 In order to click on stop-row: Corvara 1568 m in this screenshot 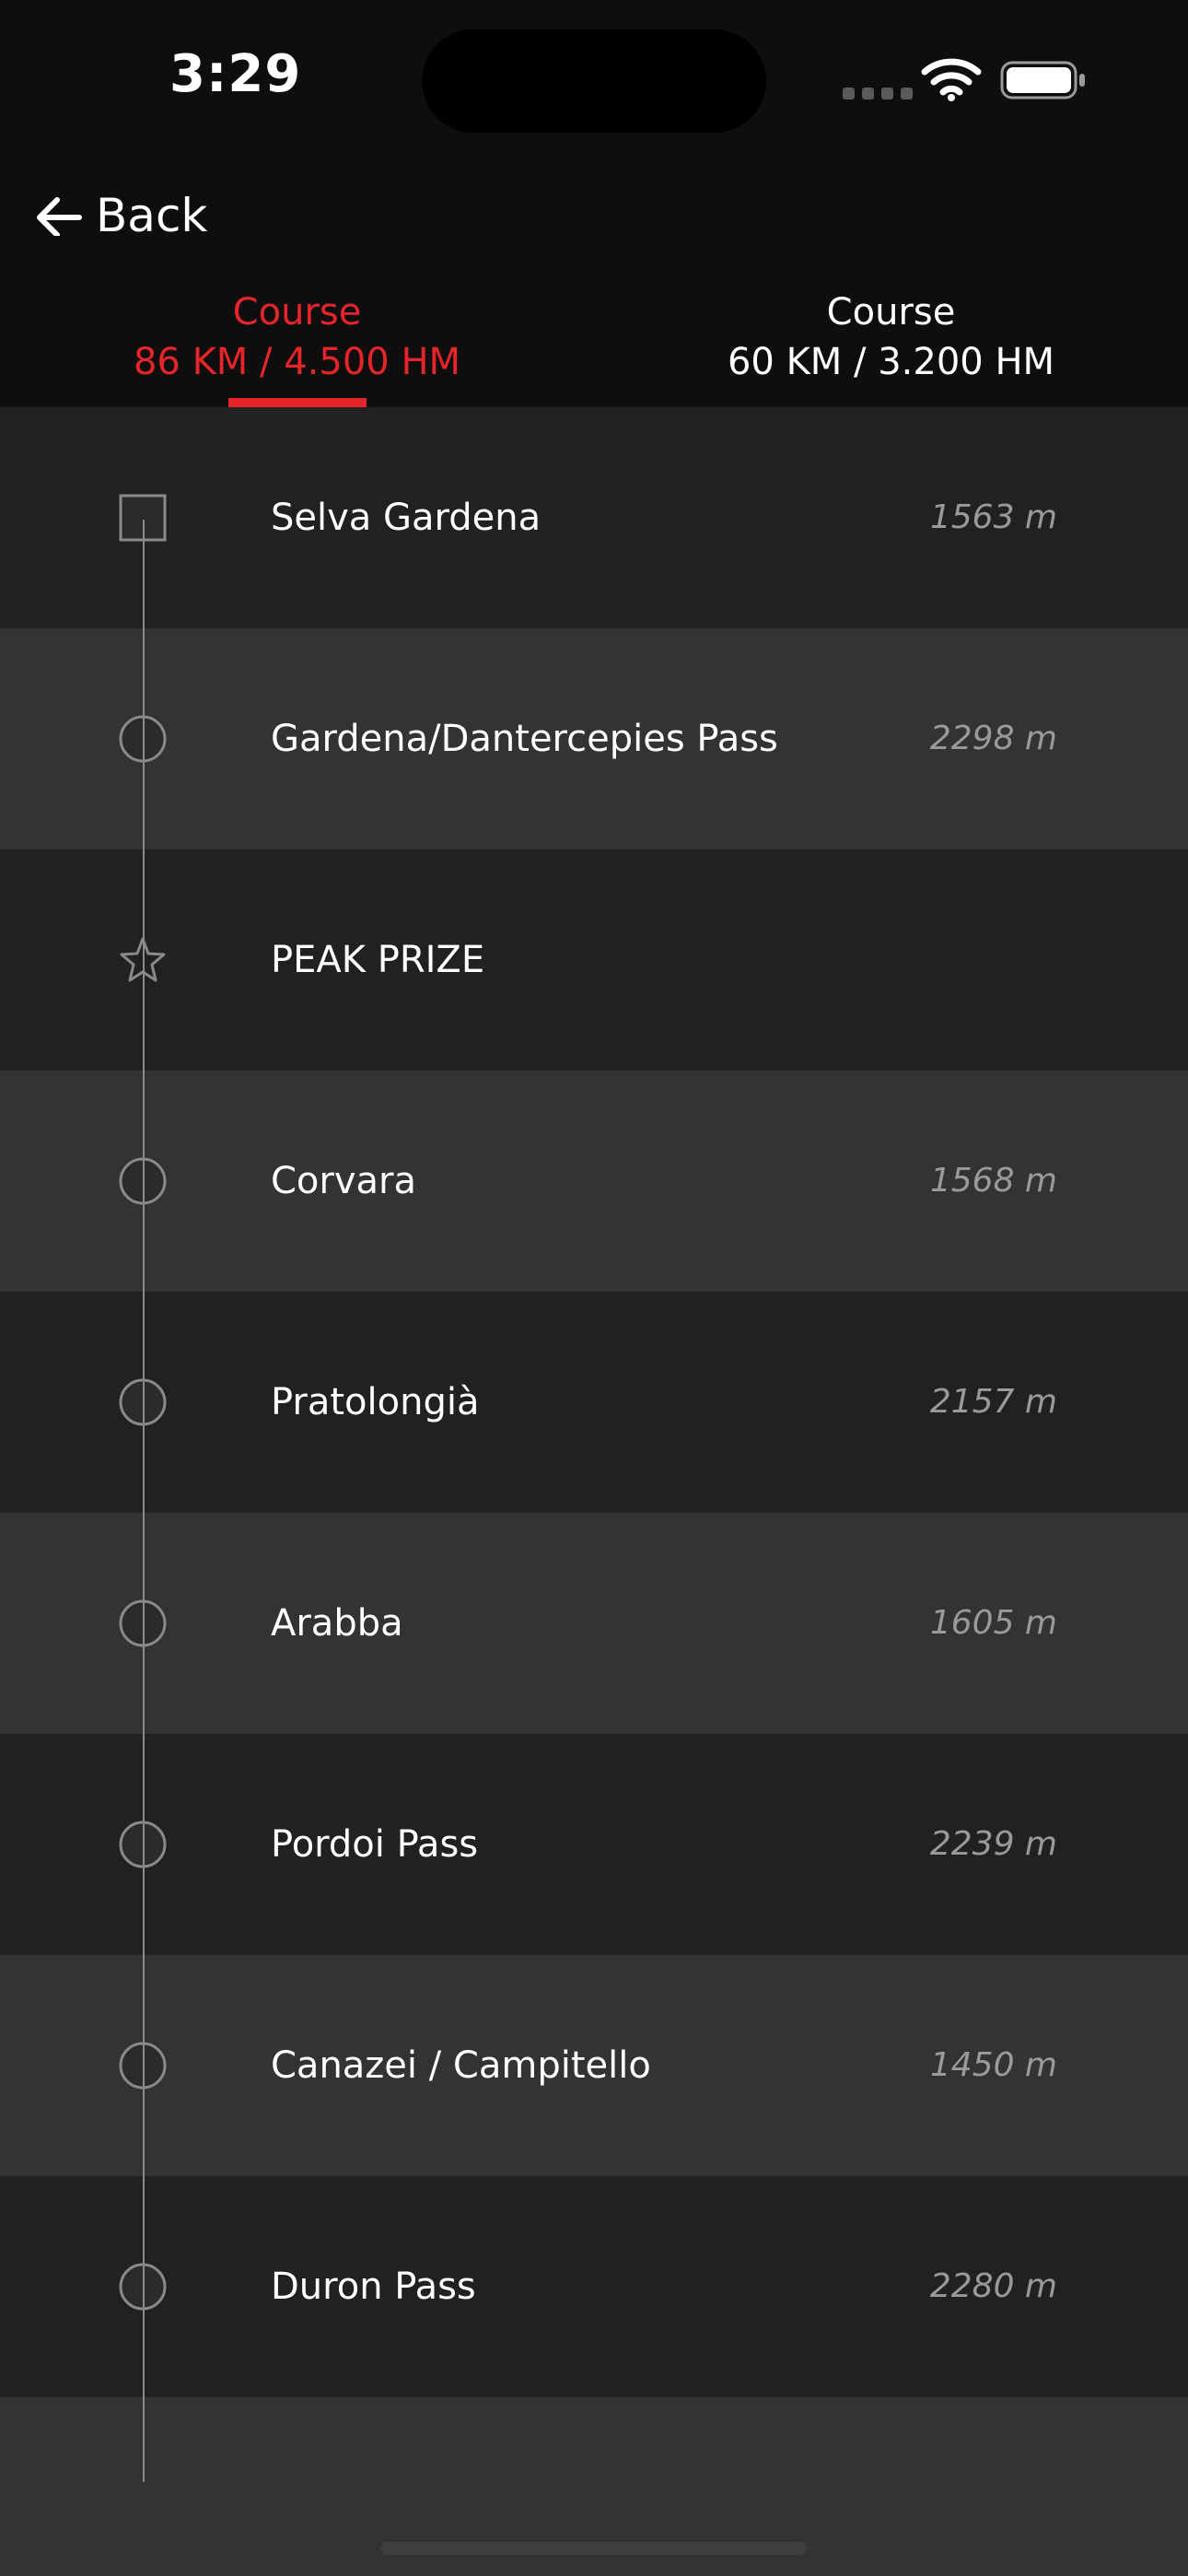, I will do `click(594, 1181)`.